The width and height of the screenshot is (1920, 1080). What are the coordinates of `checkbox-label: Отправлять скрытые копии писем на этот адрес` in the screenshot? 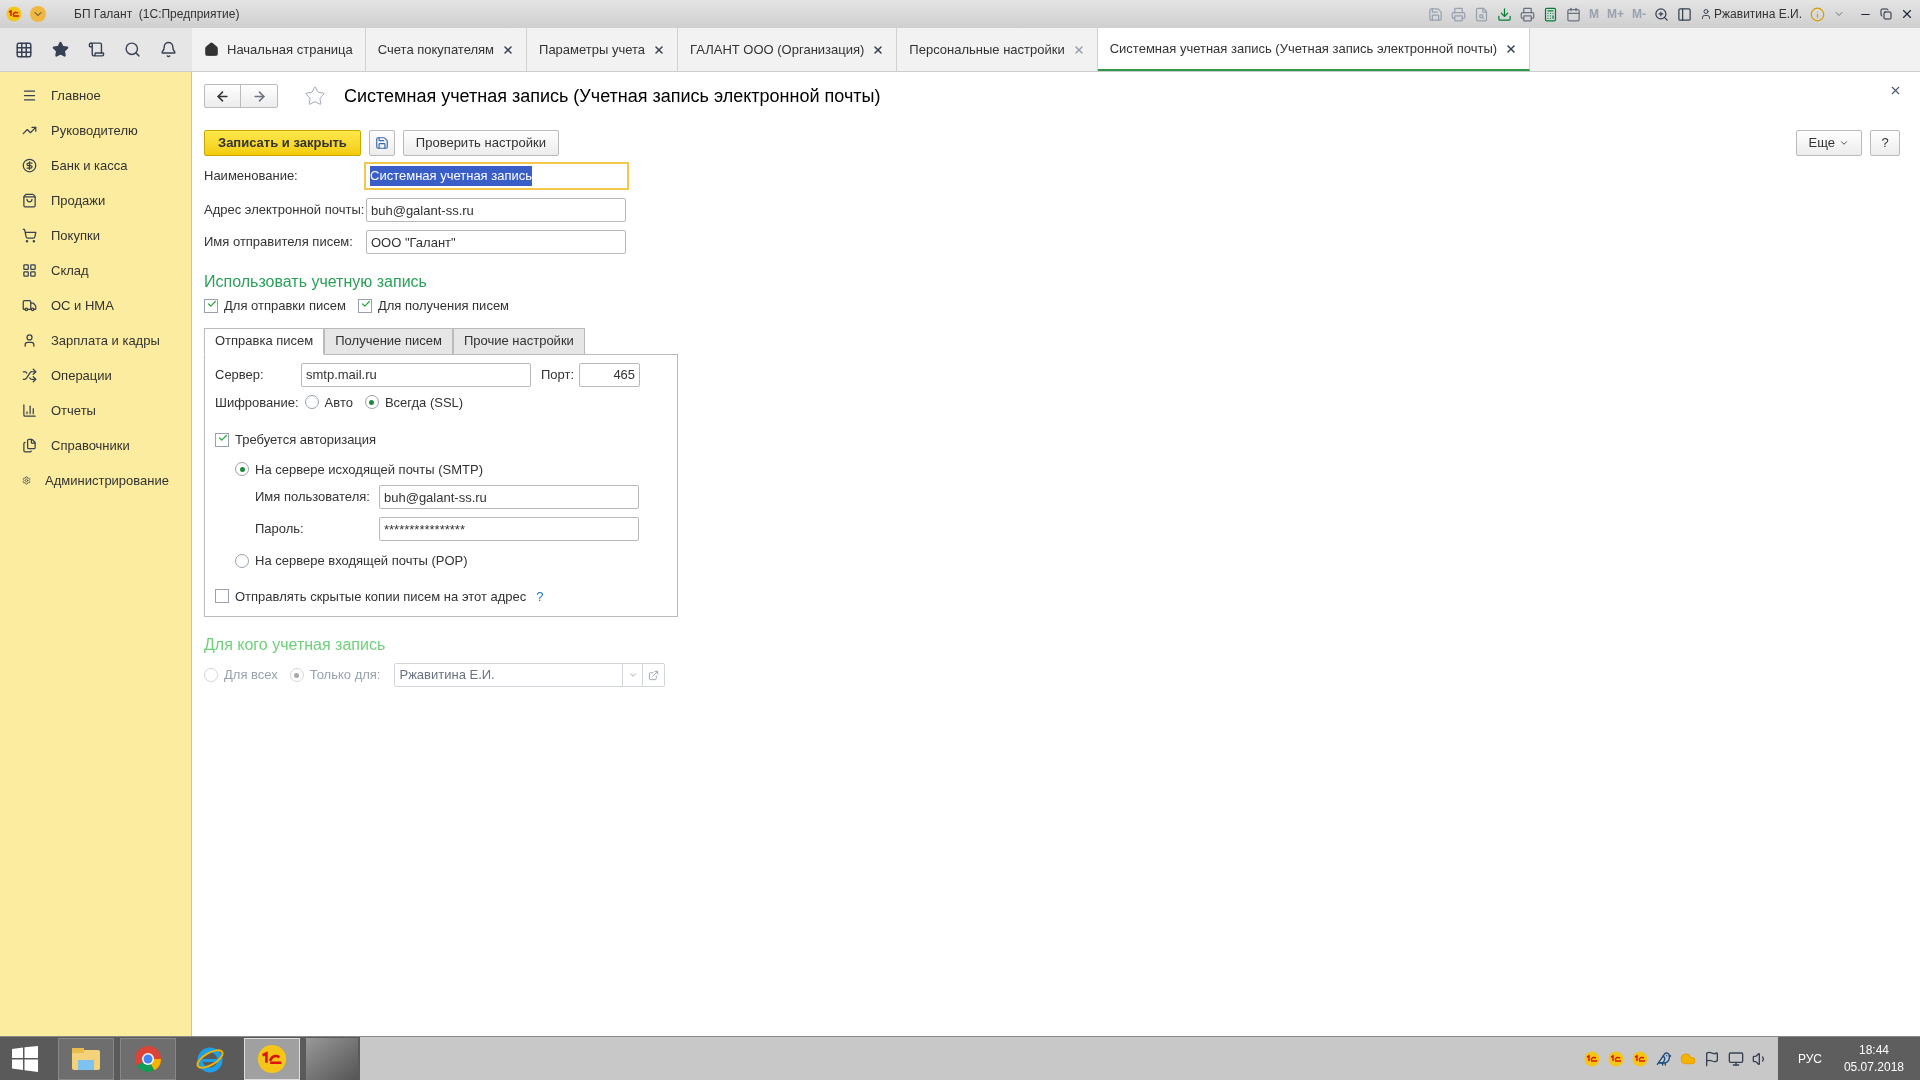 It's located at (381, 596).